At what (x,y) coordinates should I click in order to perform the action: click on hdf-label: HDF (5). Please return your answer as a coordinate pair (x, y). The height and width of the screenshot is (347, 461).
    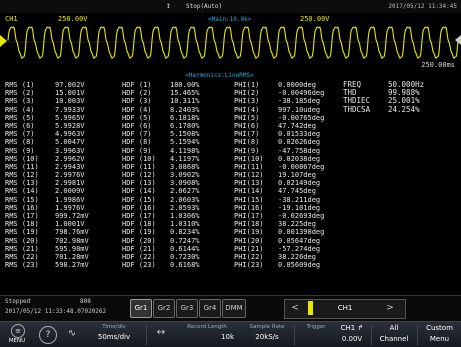
    Looking at the image, I should click on (137, 117).